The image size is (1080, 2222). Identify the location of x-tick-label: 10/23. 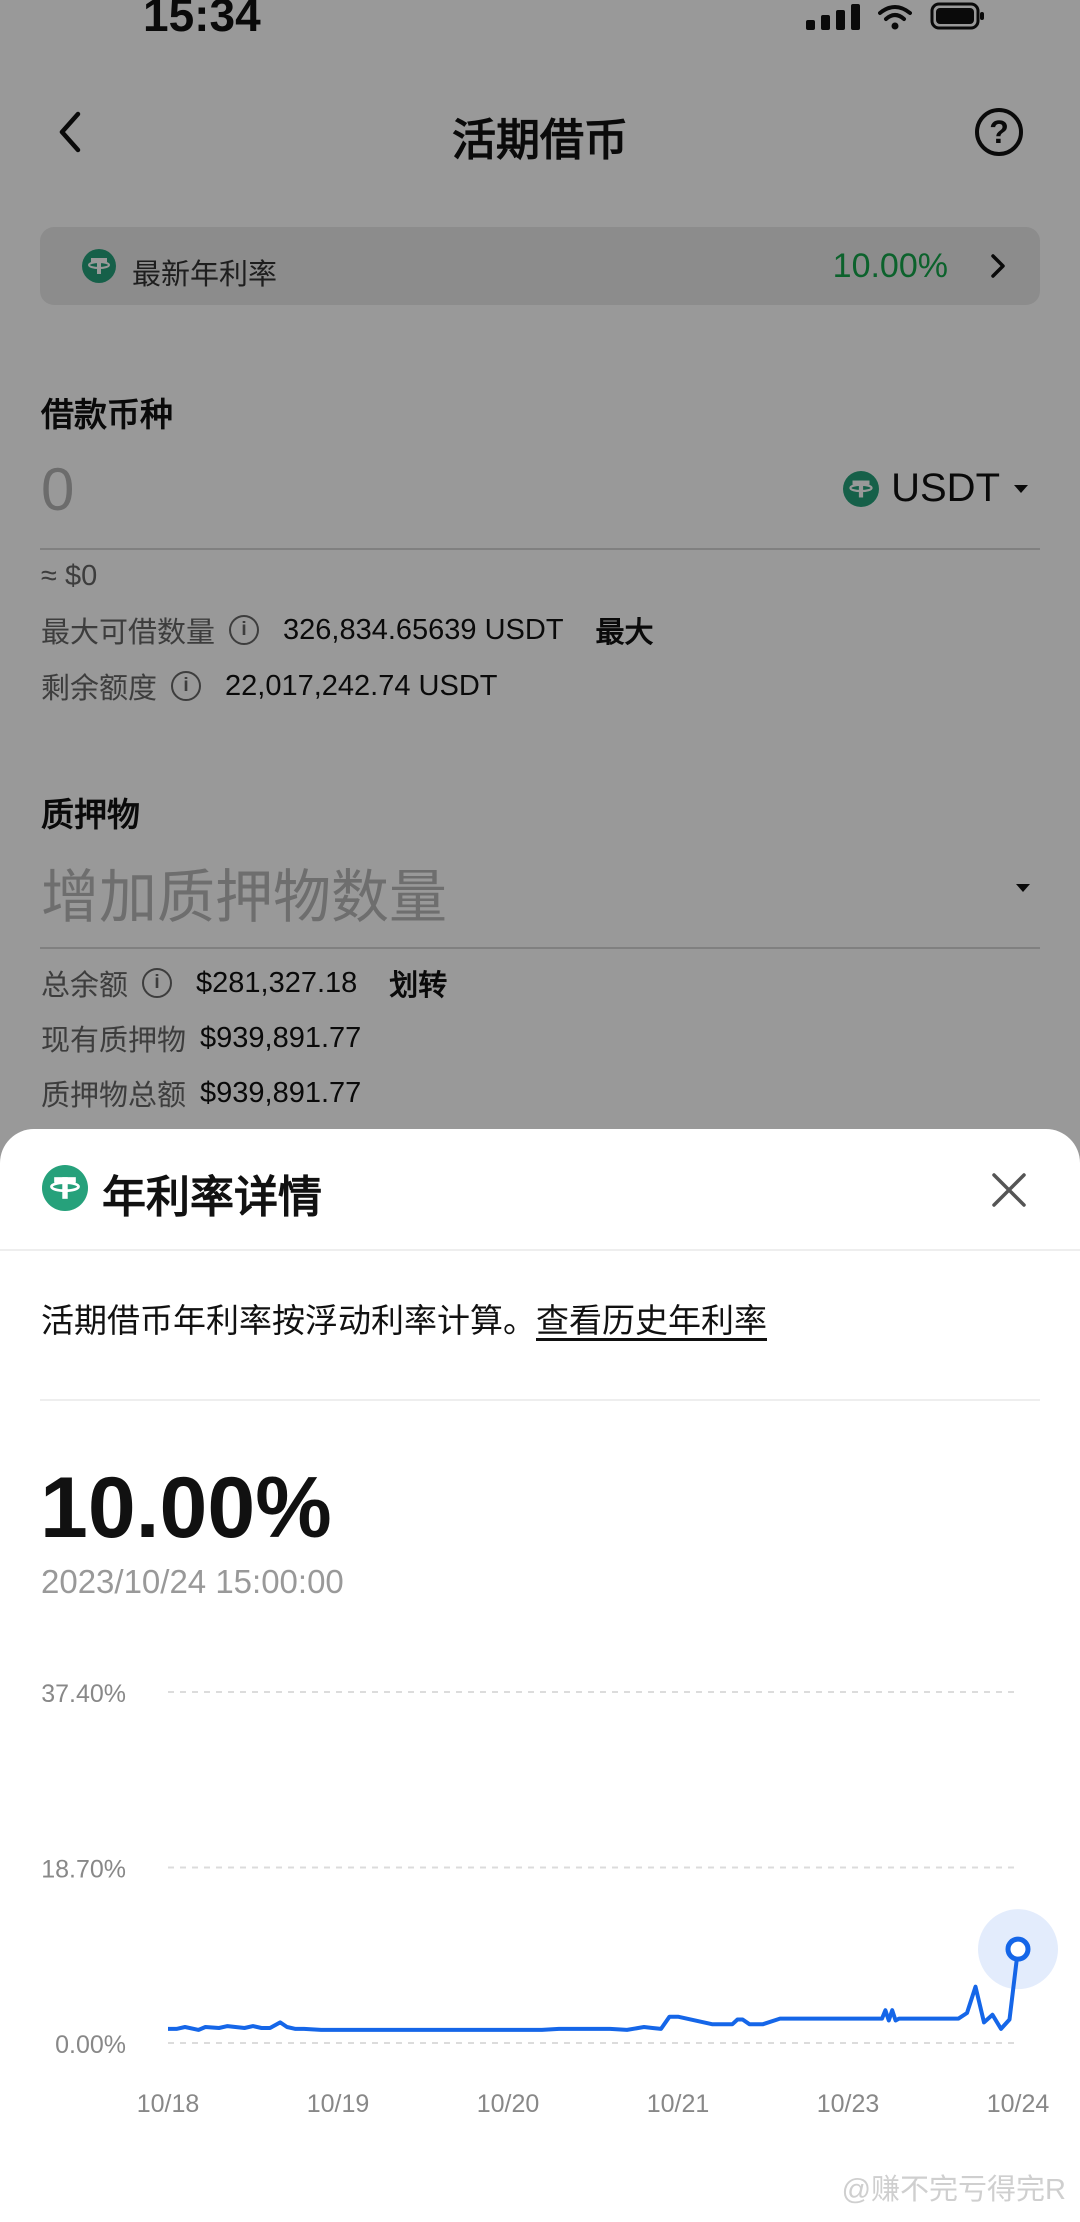
(848, 2104).